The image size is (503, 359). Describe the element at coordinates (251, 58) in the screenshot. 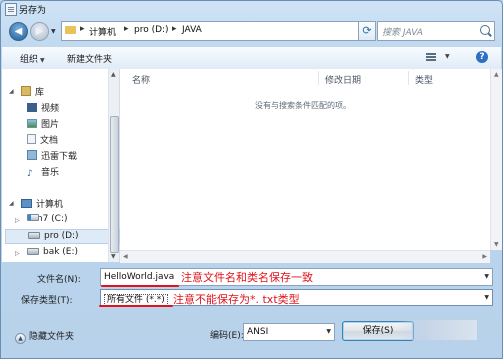

I see `command-toolbar: 组织 ▼ 新建文件夹 ▼ ?` at that location.